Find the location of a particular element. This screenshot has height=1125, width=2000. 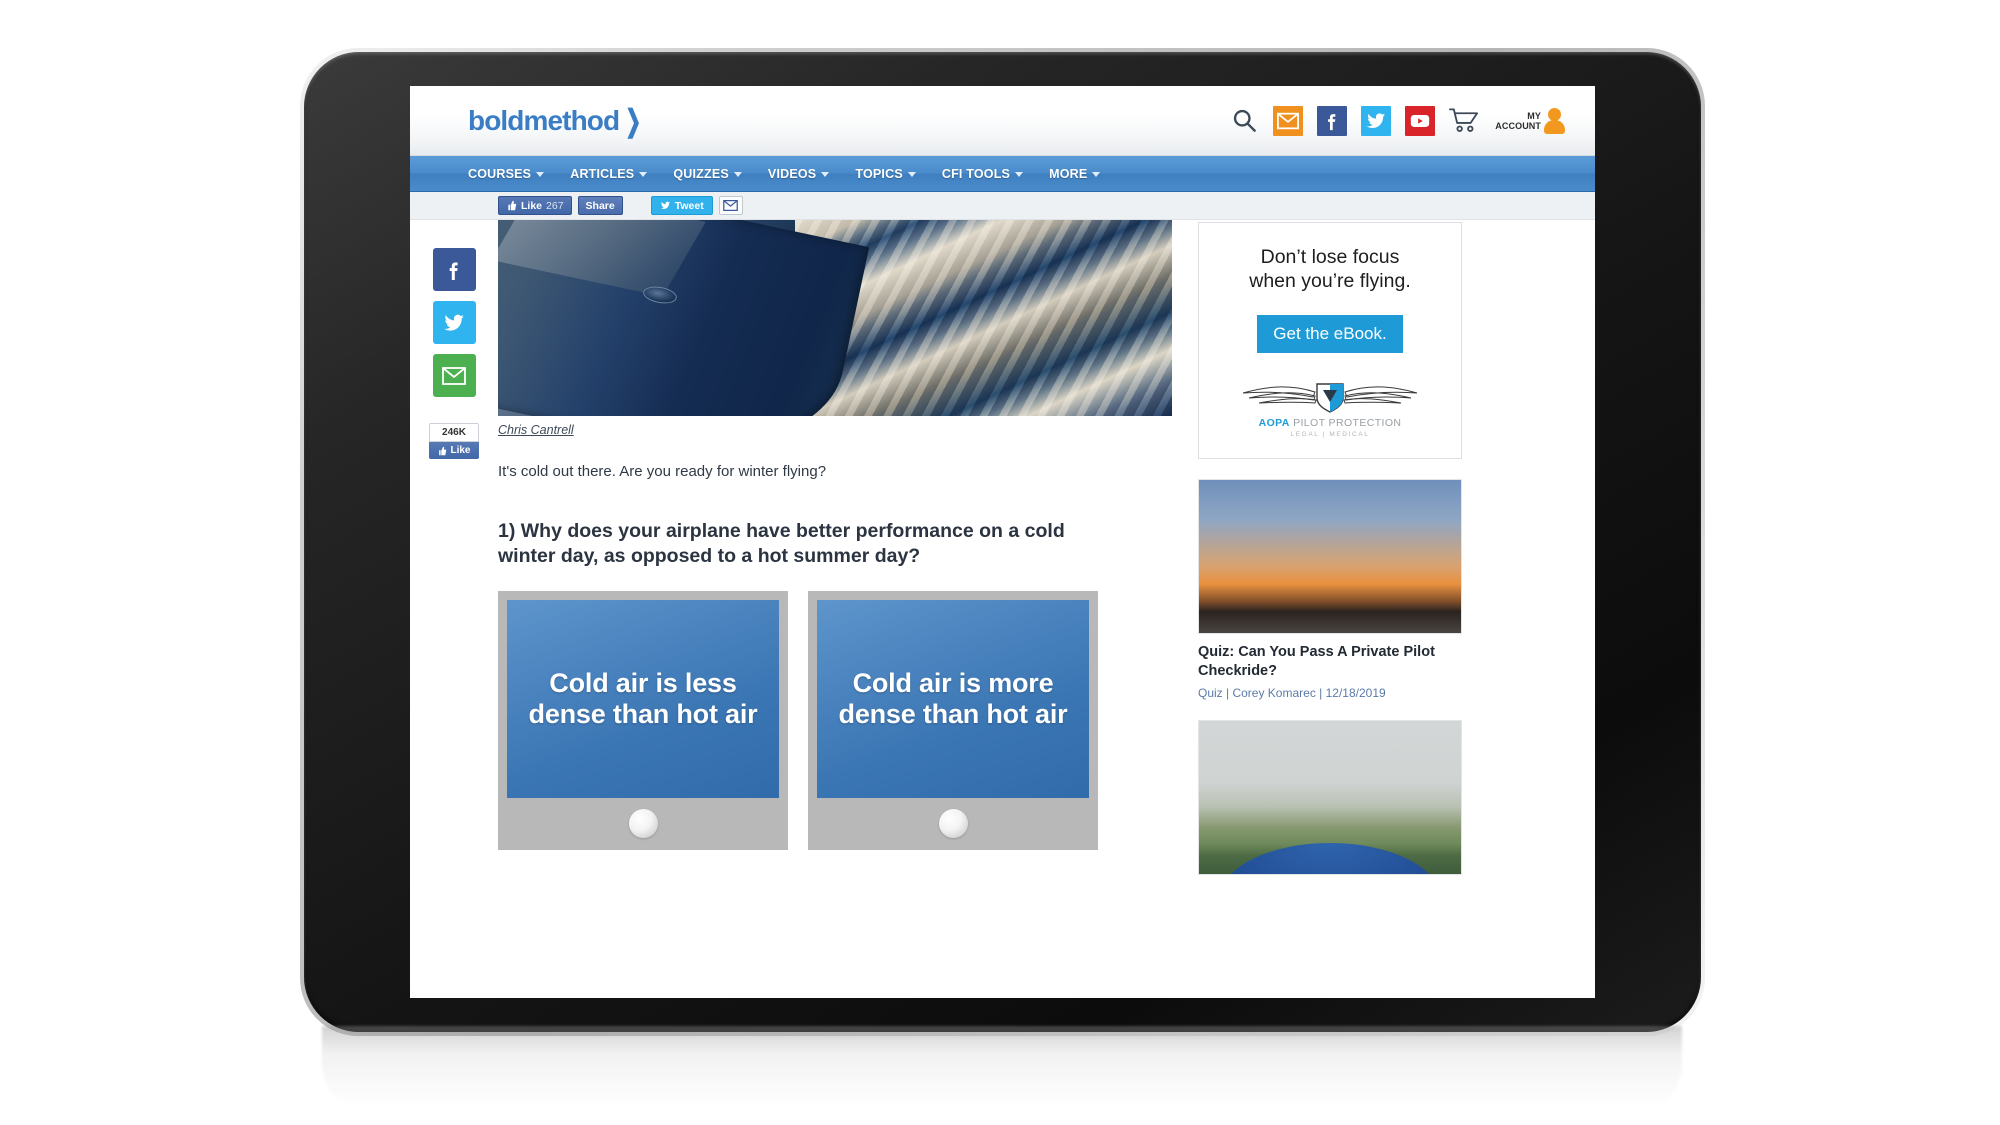

nav-item-articles: ARTICLES is located at coordinates (609, 173).